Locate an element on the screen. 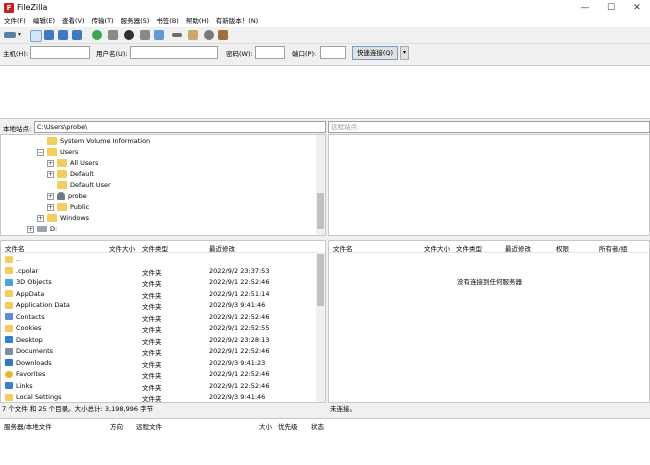 The image size is (650, 465). table-row: 3D Objects 文件夹 2022/9/1 22:52:46 is located at coordinates (158, 282).